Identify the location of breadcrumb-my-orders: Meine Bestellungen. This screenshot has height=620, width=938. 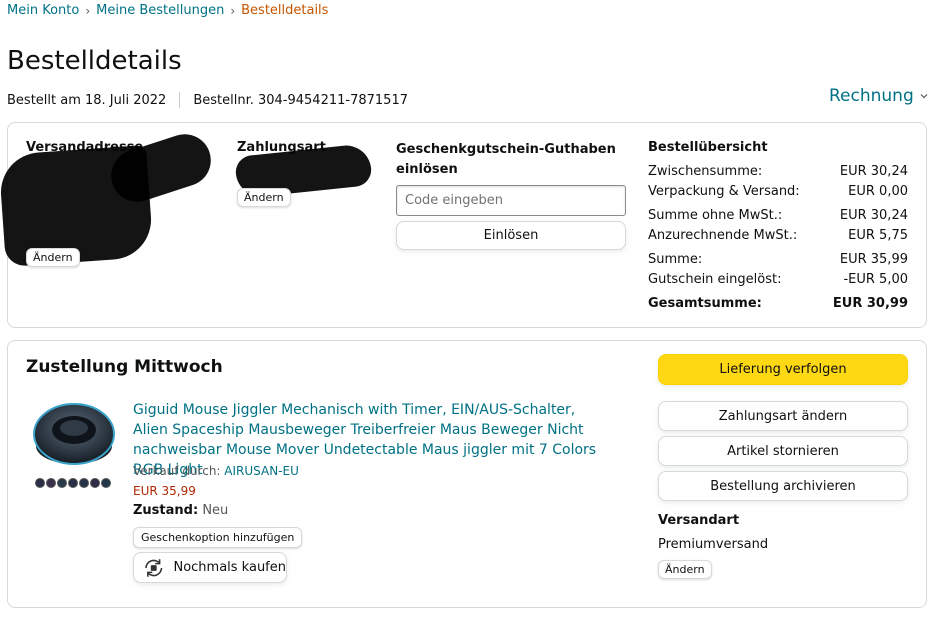
(160, 10).